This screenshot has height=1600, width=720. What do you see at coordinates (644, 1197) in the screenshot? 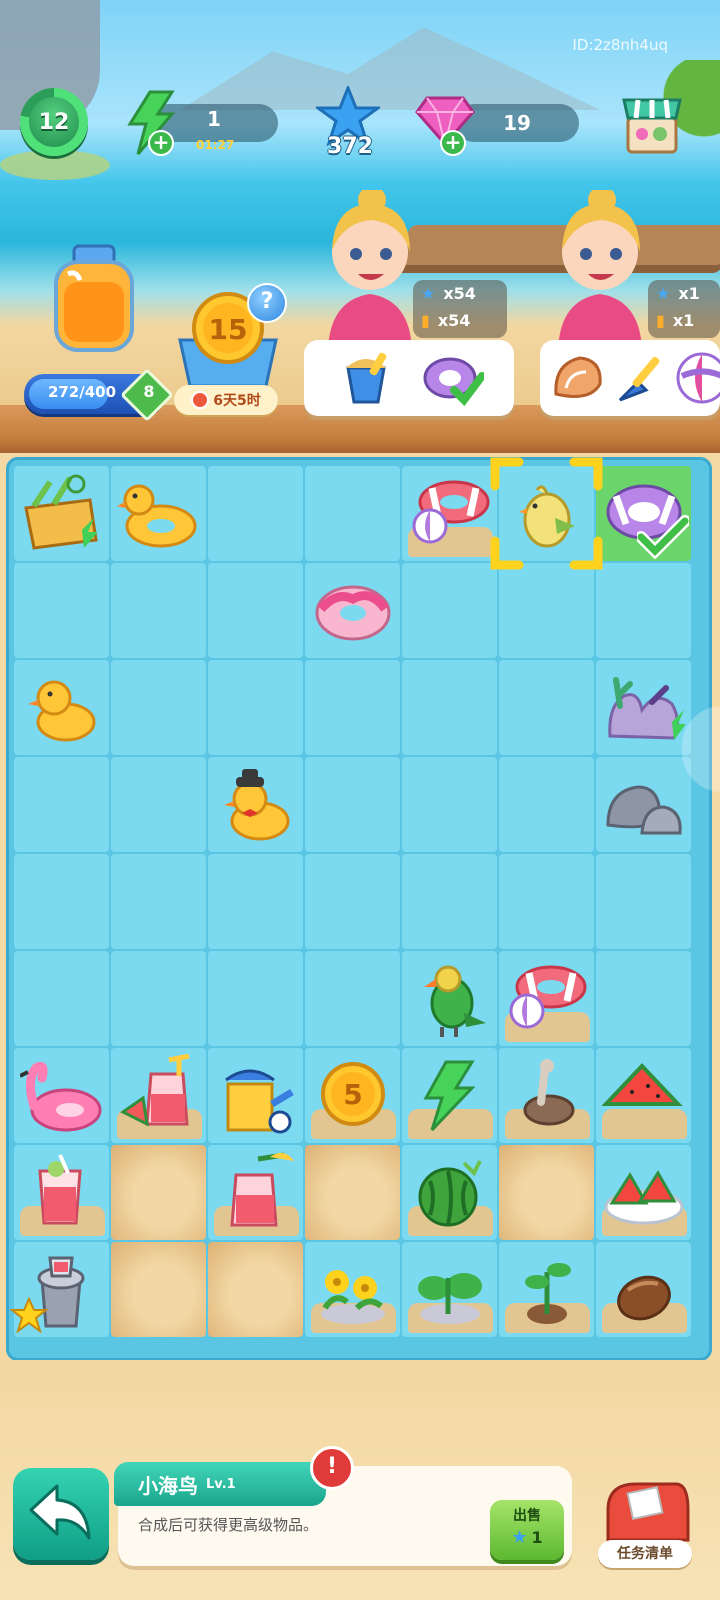
I see `watermelon-plate-icon` at bounding box center [644, 1197].